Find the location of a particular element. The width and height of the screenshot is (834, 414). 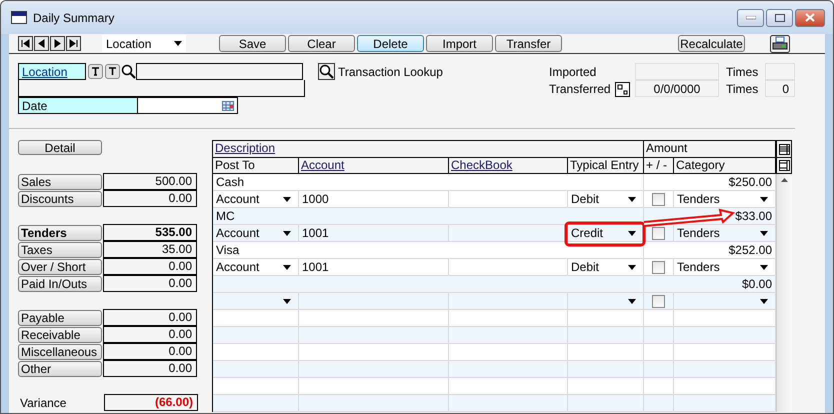

next-record-icon is located at coordinates (57, 43).